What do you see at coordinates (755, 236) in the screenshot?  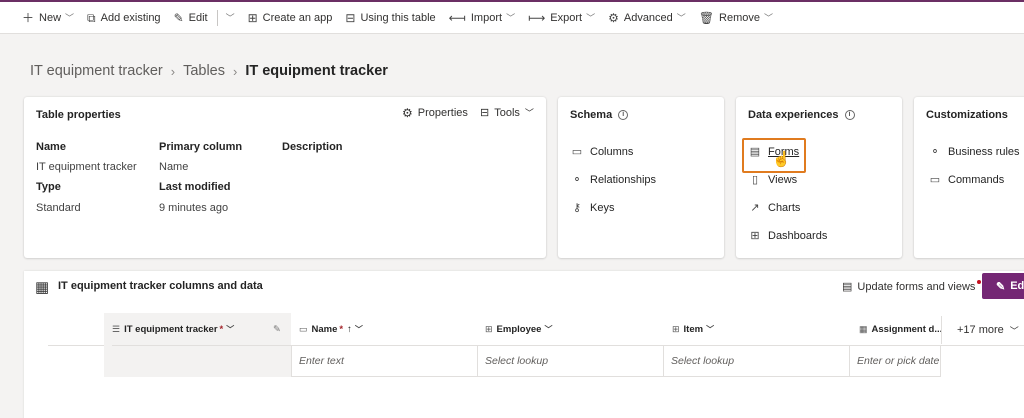 I see `dashboard-icon: ⊞` at bounding box center [755, 236].